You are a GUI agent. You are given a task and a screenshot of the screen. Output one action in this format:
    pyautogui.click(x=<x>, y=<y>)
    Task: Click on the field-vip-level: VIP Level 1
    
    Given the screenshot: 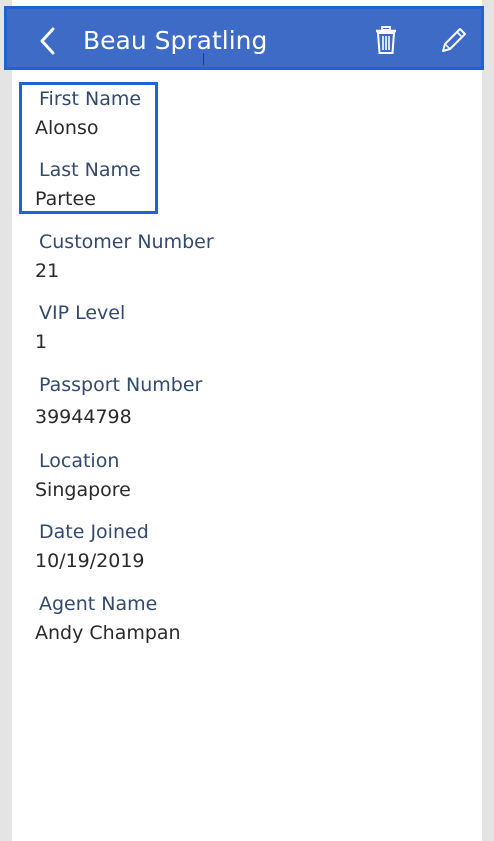 What is the action you would take?
    pyautogui.click(x=80, y=327)
    